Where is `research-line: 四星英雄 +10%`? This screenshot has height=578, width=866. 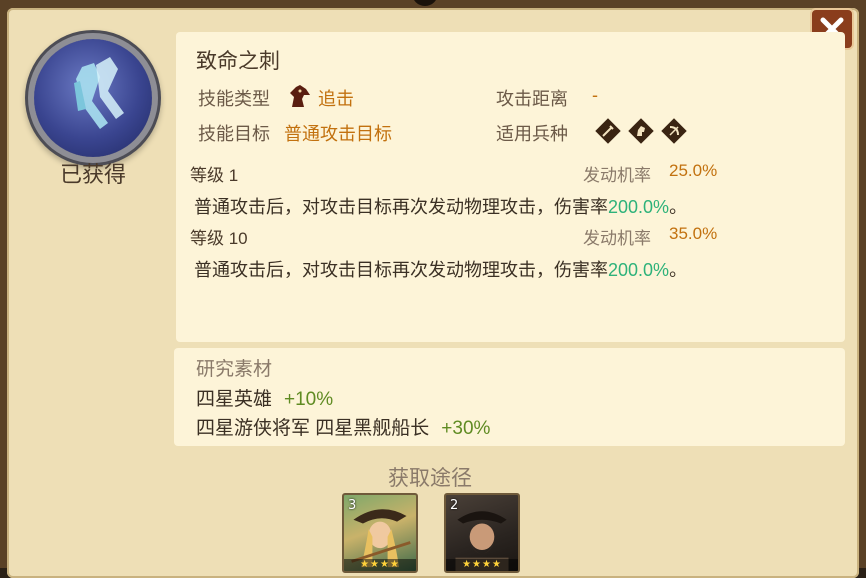 research-line: 四星英雄 +10% is located at coordinates (264, 397).